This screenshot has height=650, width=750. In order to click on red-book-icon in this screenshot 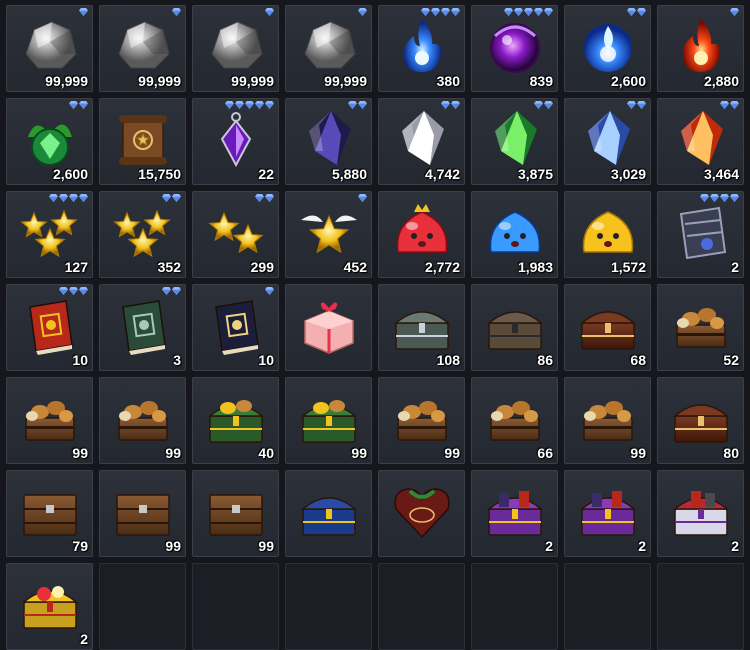, I will do `click(50, 324)`.